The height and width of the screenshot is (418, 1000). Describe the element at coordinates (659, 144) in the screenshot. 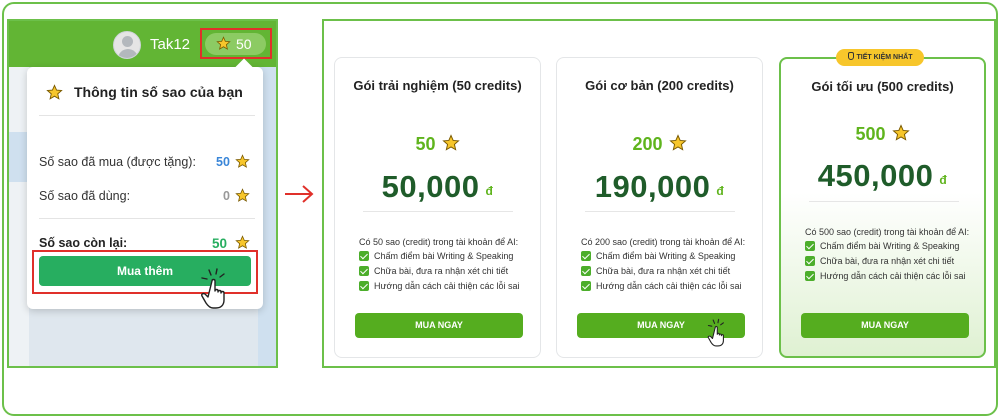

I see `plan-credits: 200` at that location.